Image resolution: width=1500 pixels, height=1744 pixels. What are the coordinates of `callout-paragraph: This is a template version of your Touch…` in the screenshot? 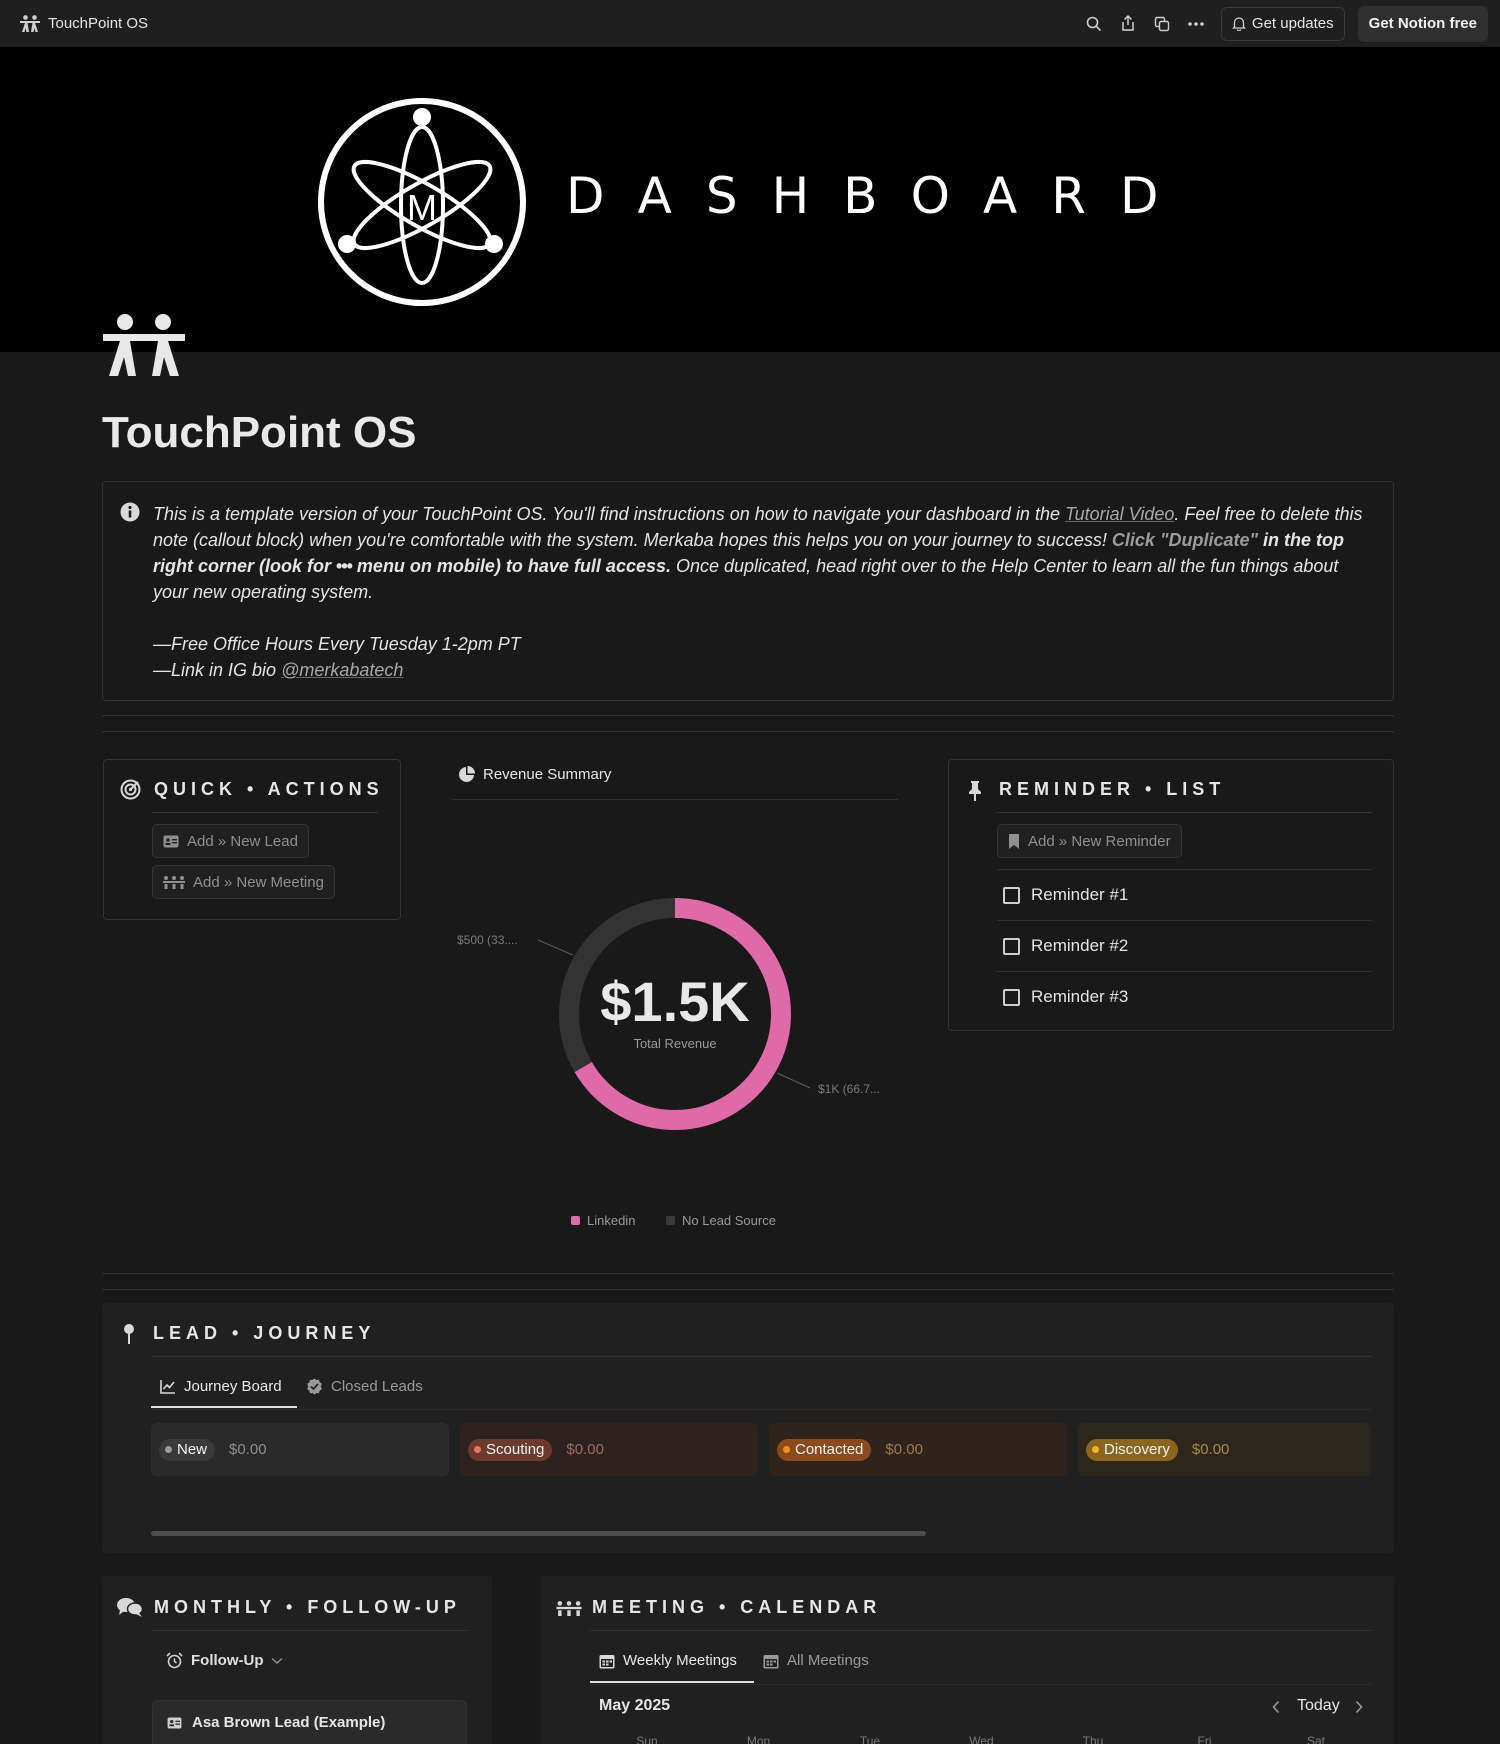 It's located at (758, 553).